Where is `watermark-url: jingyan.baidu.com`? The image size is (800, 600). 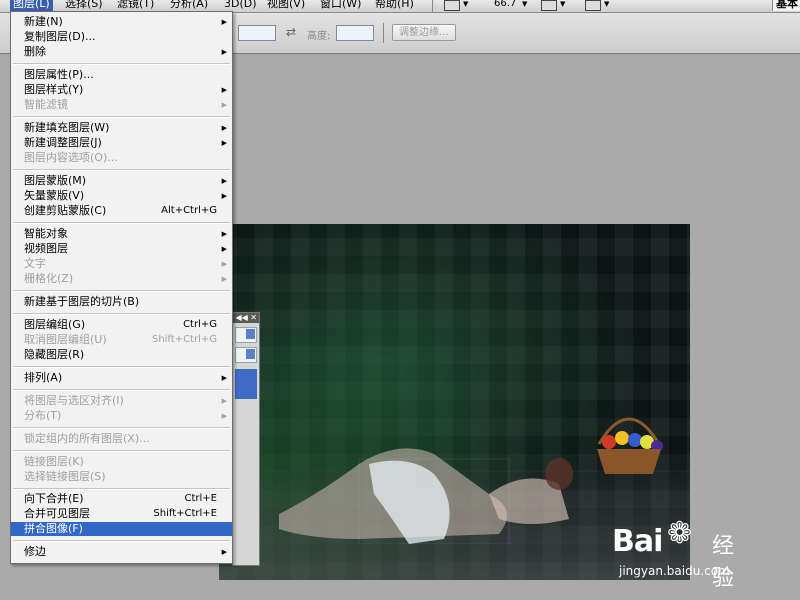 watermark-url: jingyan.baidu.com is located at coordinates (674, 571).